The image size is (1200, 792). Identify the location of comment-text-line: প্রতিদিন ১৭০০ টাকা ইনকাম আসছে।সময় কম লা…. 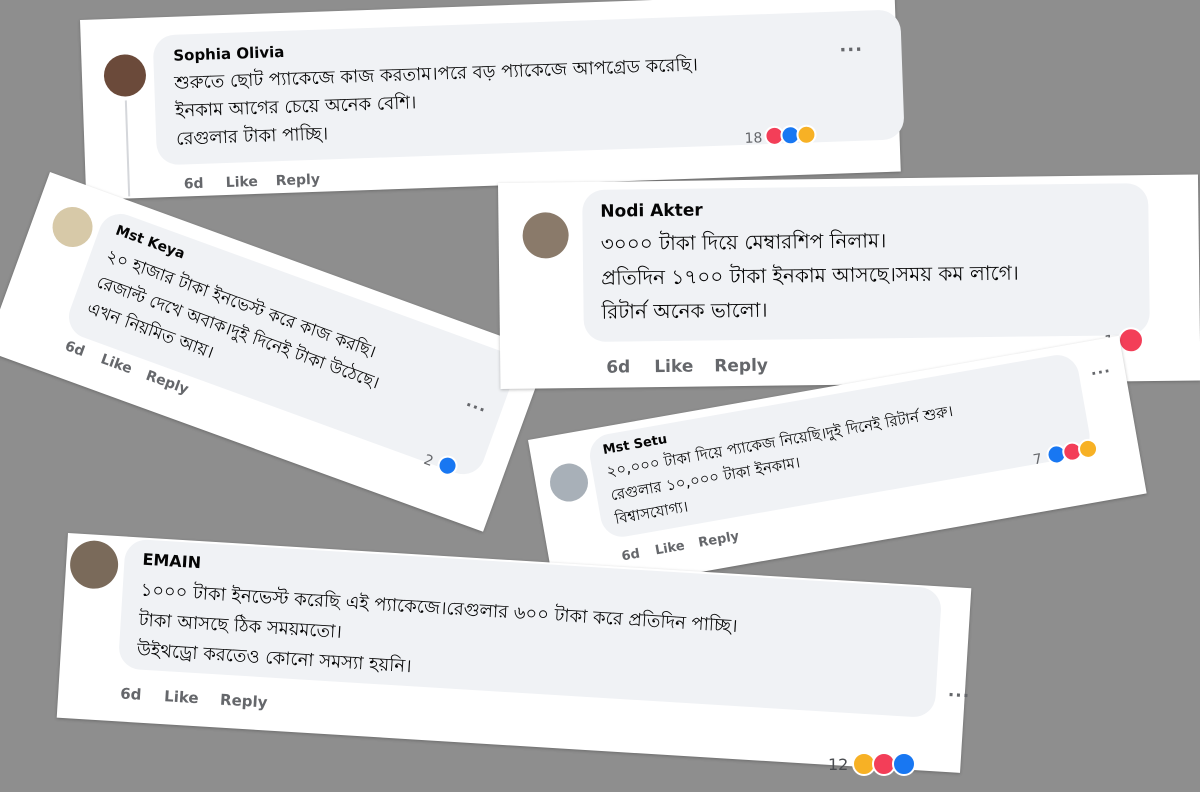
(810, 275).